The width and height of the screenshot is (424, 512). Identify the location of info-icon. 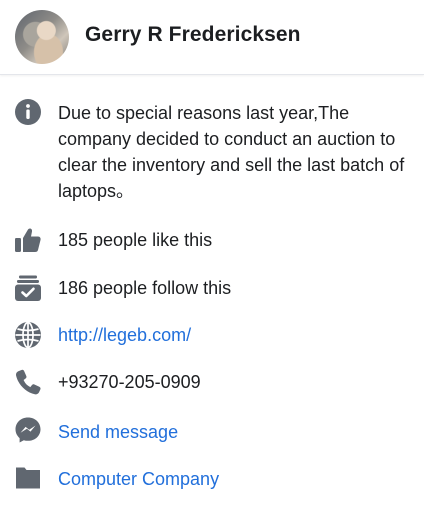
(28, 112).